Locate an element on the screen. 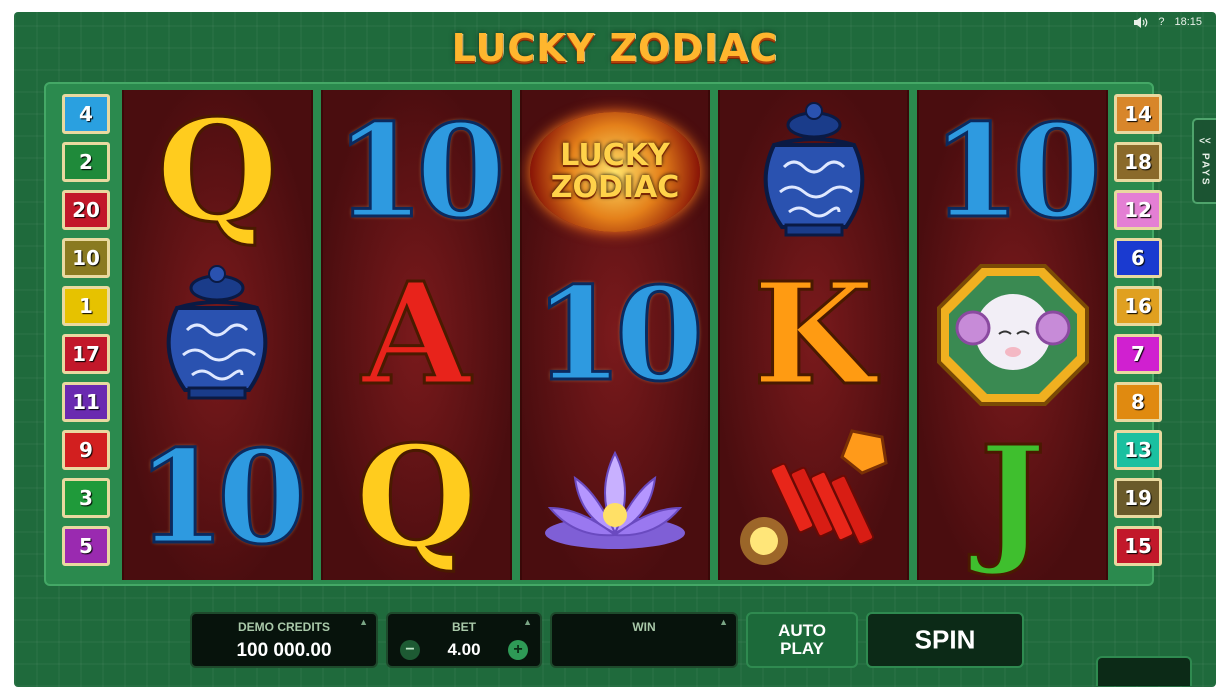 The height and width of the screenshot is (697, 1228). credits-label: DEMO CREDITS is located at coordinates (283, 627).